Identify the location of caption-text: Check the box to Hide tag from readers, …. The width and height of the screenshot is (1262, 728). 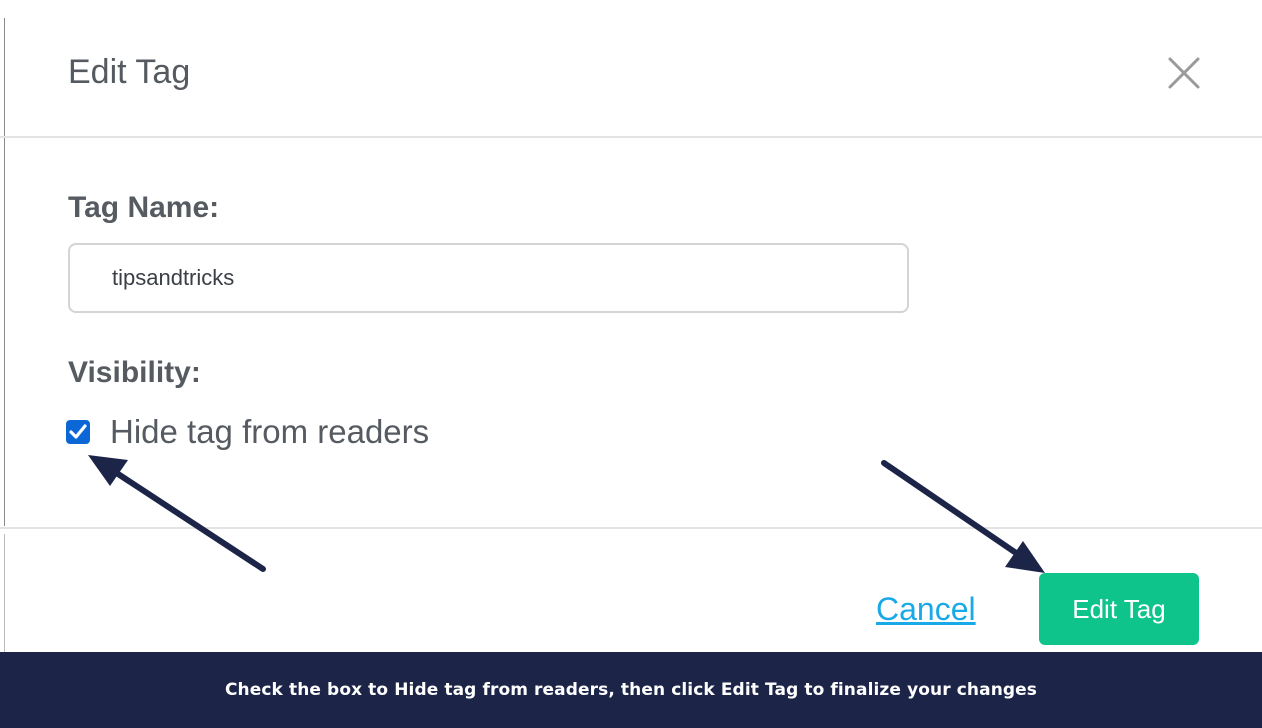
(631, 690).